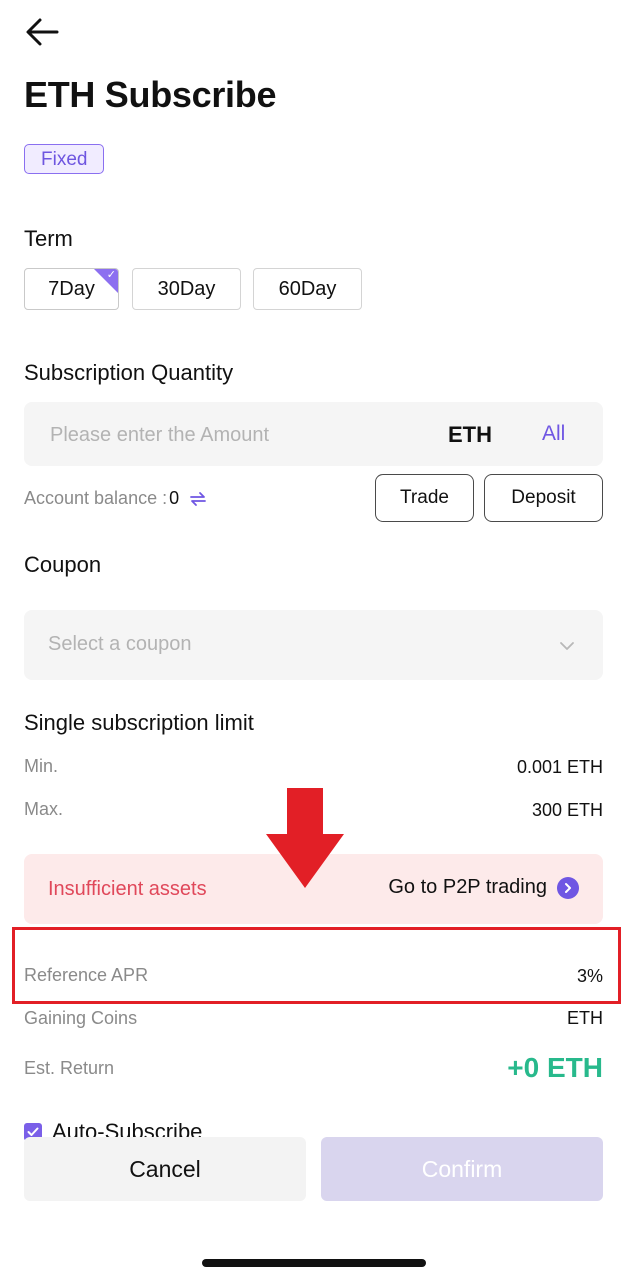 This screenshot has height=1280, width=627. I want to click on arrow-left-icon, so click(42, 34).